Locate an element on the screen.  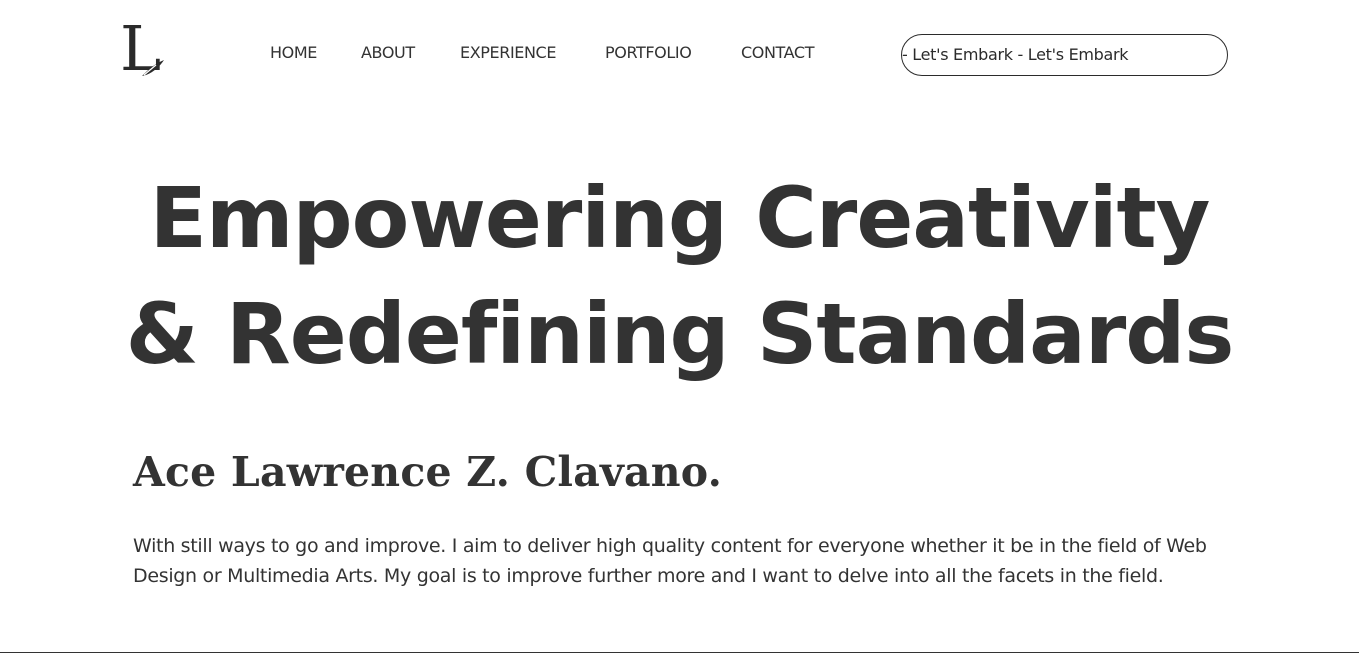
site-logo: L is located at coordinates (144, 50).